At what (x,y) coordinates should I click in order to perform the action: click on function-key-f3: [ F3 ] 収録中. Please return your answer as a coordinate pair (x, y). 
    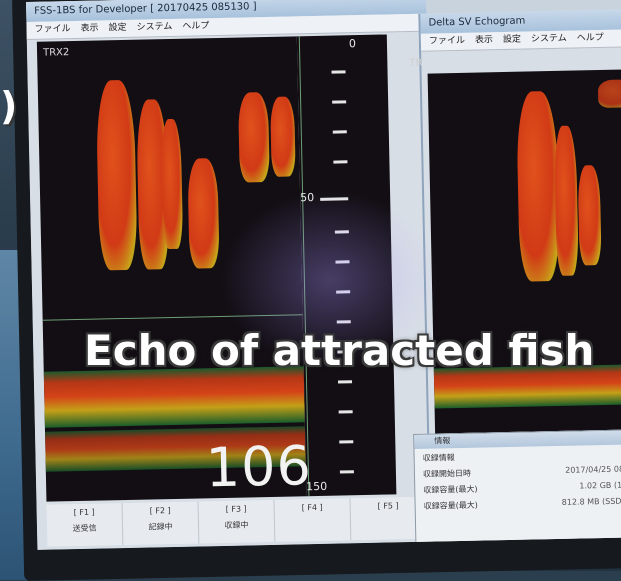
    Looking at the image, I should click on (237, 521).